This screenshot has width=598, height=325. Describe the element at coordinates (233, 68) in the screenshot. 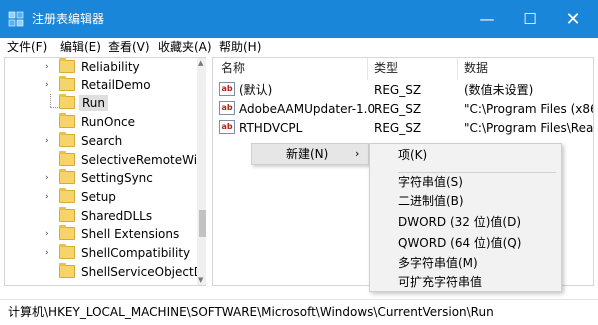

I see `column-header-name: 名称` at that location.